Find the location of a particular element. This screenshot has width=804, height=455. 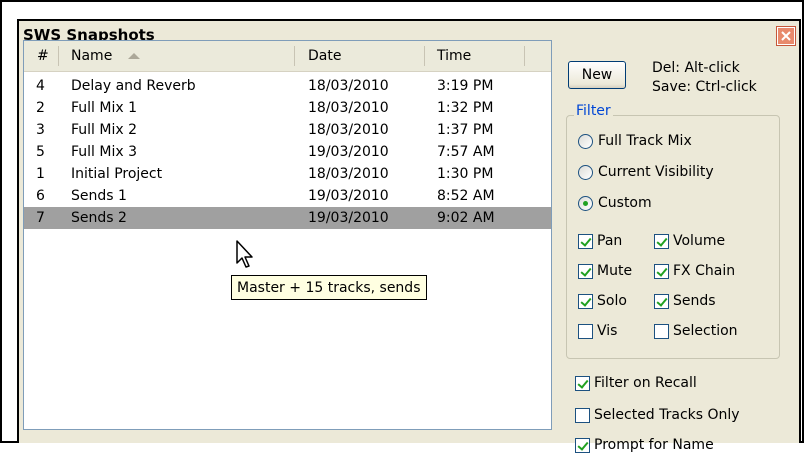

snapshot-name: Full Mix 1 is located at coordinates (104, 108).